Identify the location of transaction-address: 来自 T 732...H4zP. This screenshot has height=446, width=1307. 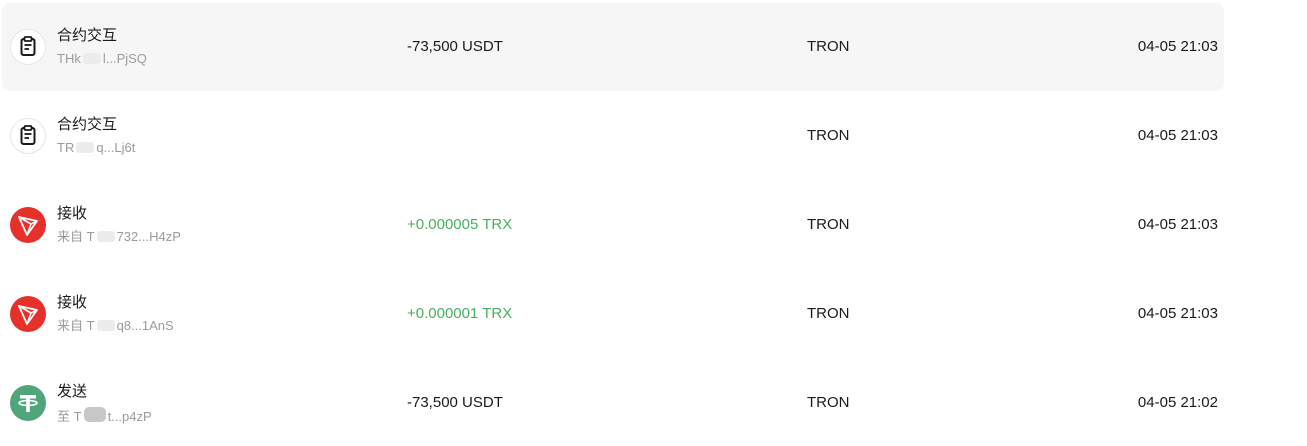
(119, 236).